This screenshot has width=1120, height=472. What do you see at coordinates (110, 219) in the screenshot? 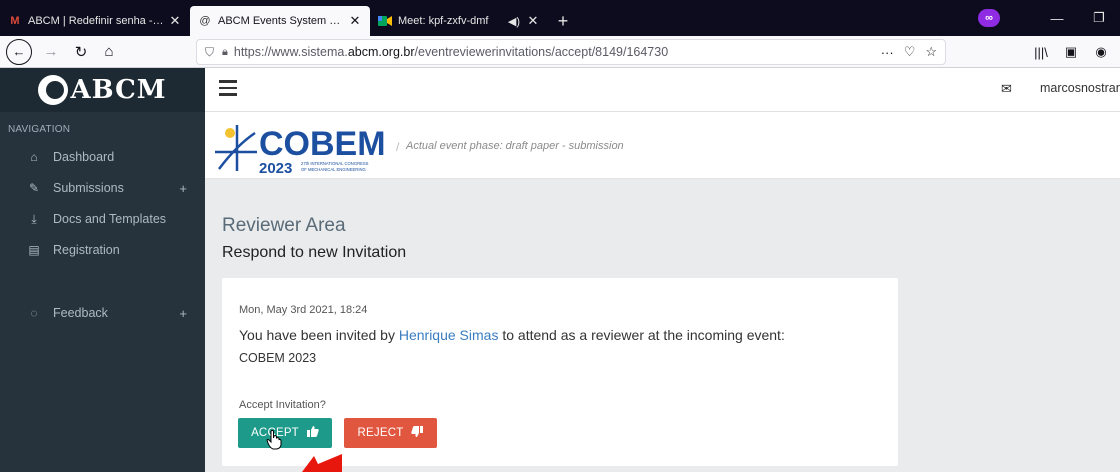
I see `sidebar-item-label: Docs and Templates` at bounding box center [110, 219].